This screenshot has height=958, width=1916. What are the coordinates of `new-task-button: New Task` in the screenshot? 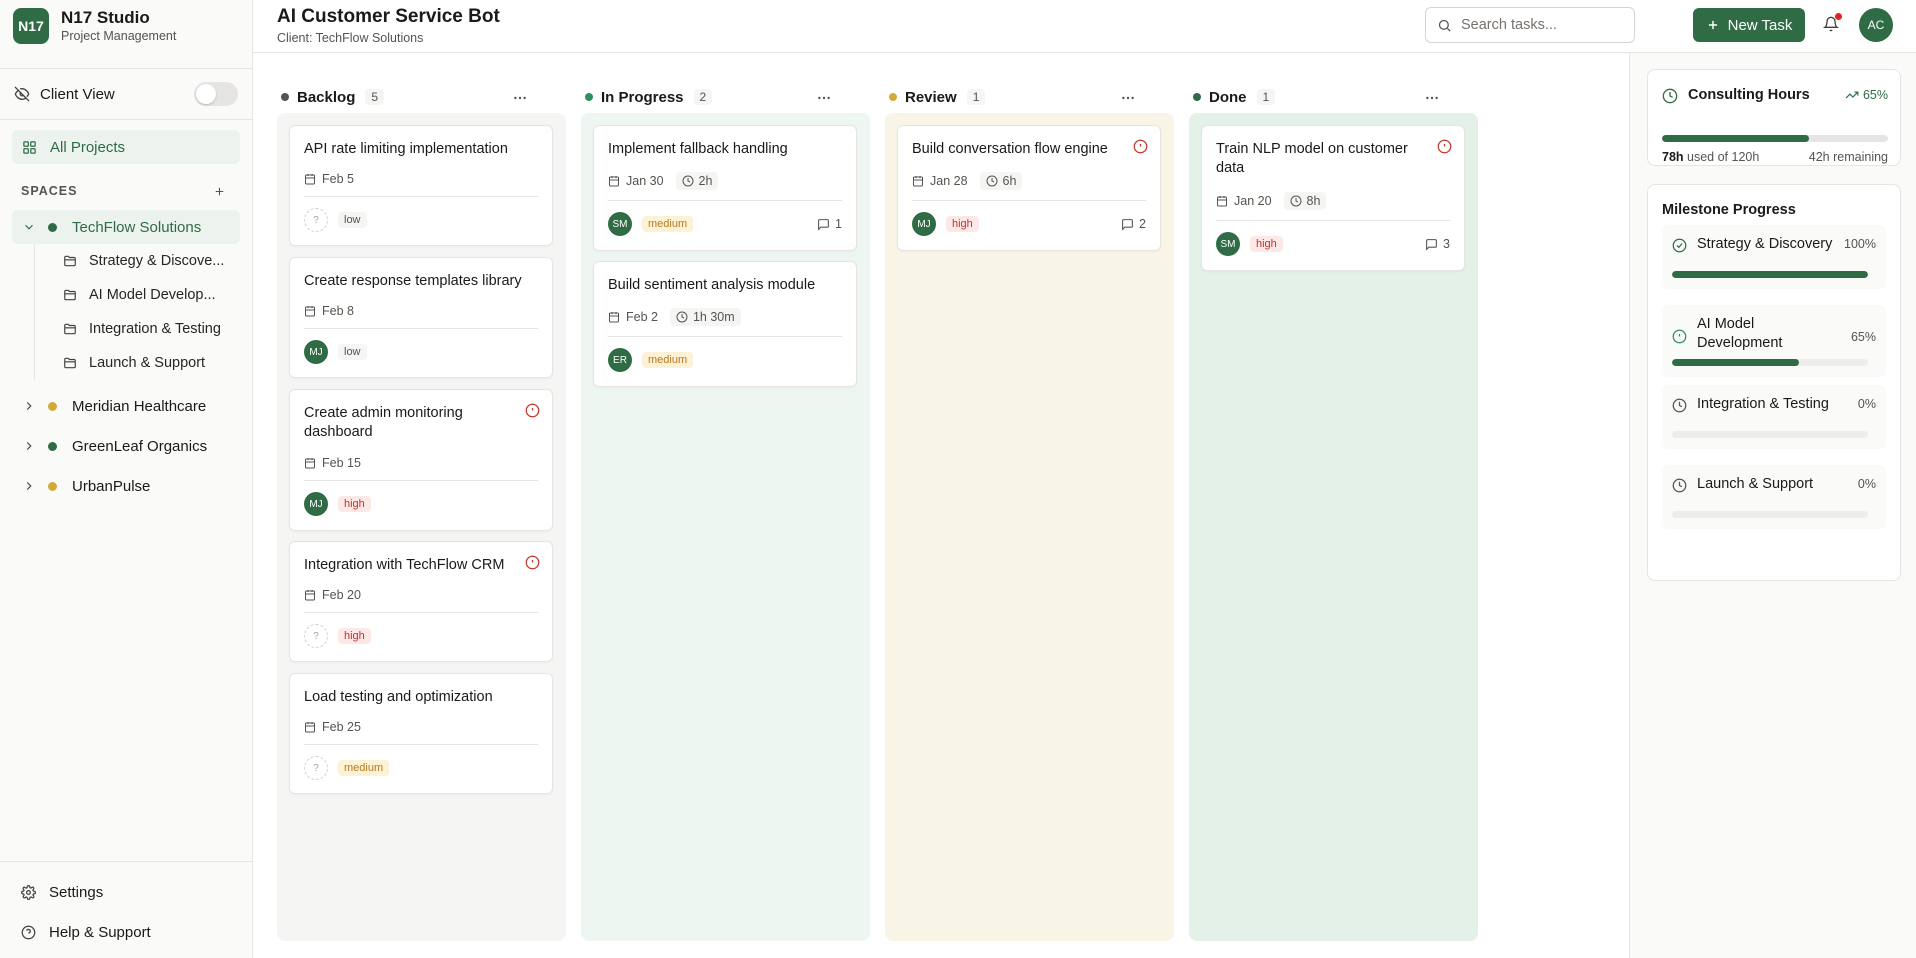 It's located at (1749, 25).